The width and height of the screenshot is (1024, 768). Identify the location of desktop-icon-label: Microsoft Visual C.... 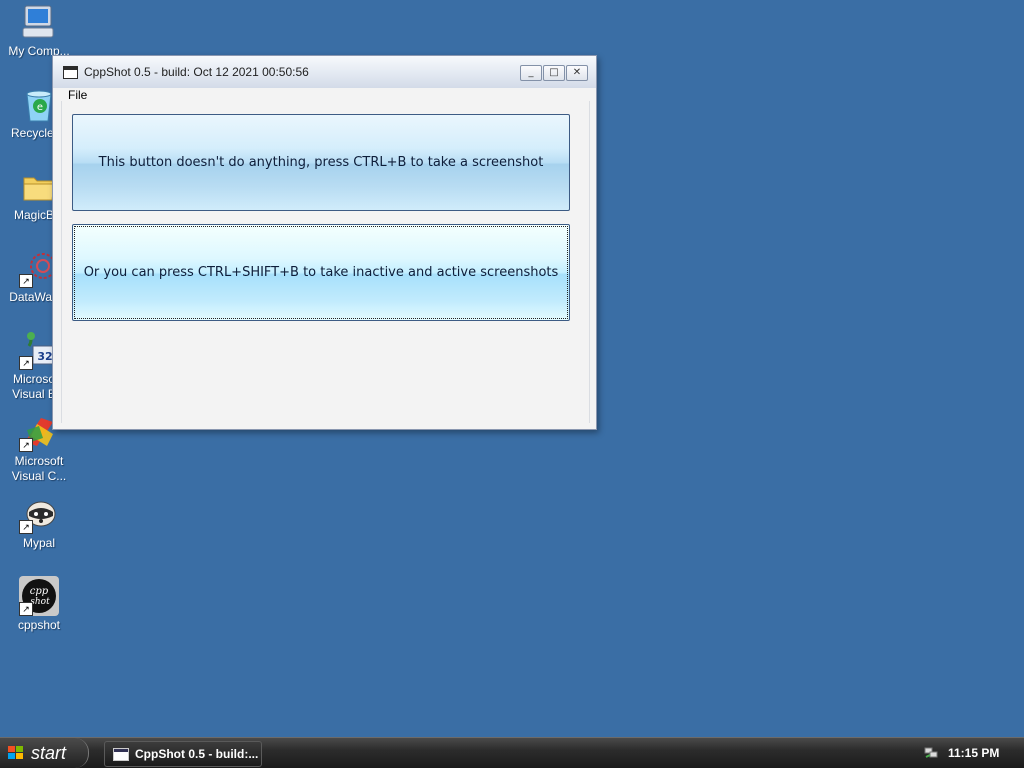
(39, 468).